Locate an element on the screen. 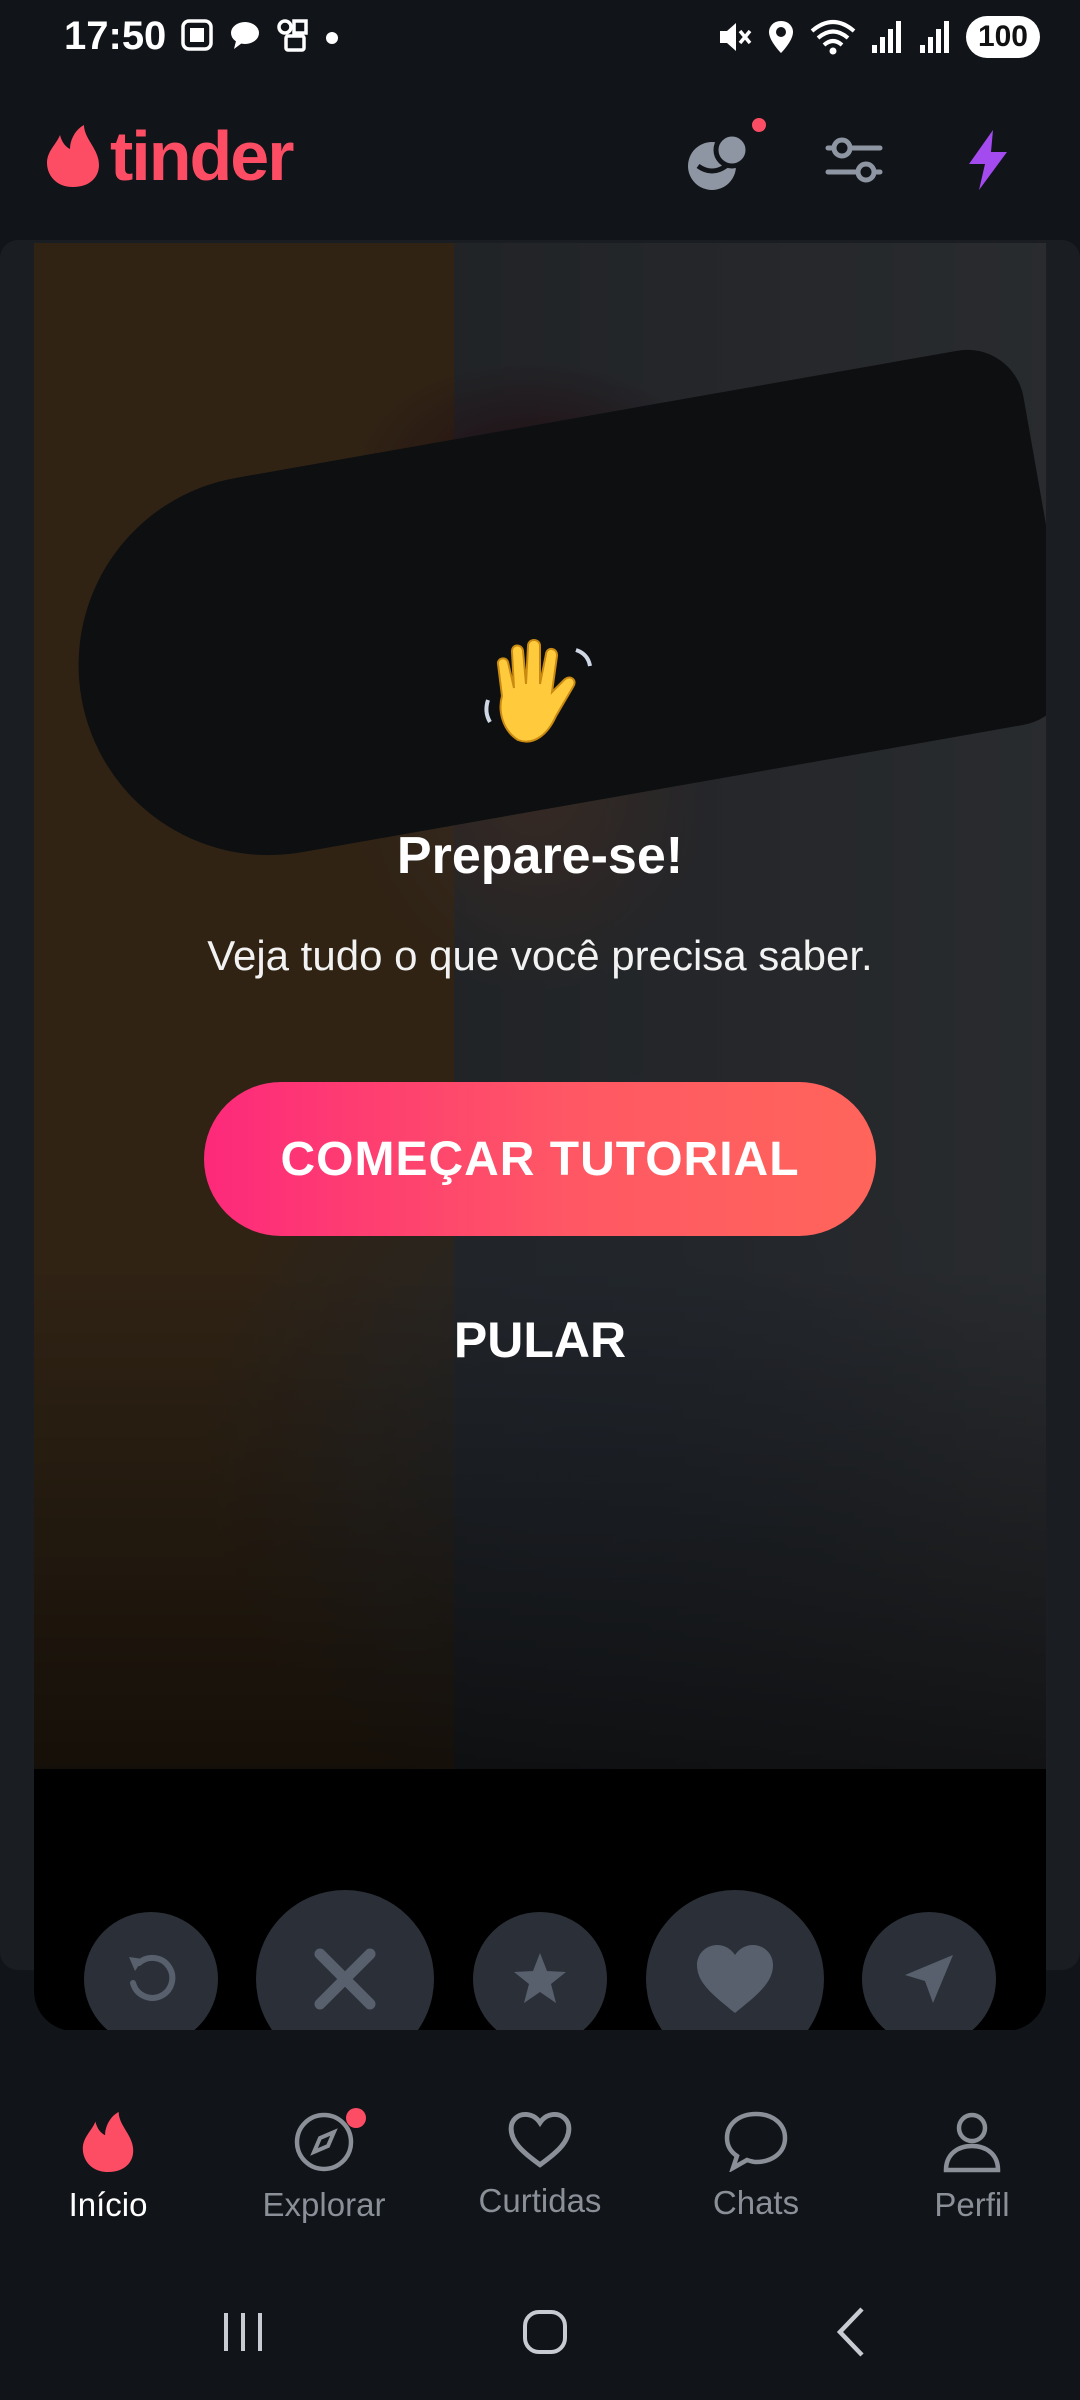 The height and width of the screenshot is (2400, 1080). wifi-icon is located at coordinates (833, 37).